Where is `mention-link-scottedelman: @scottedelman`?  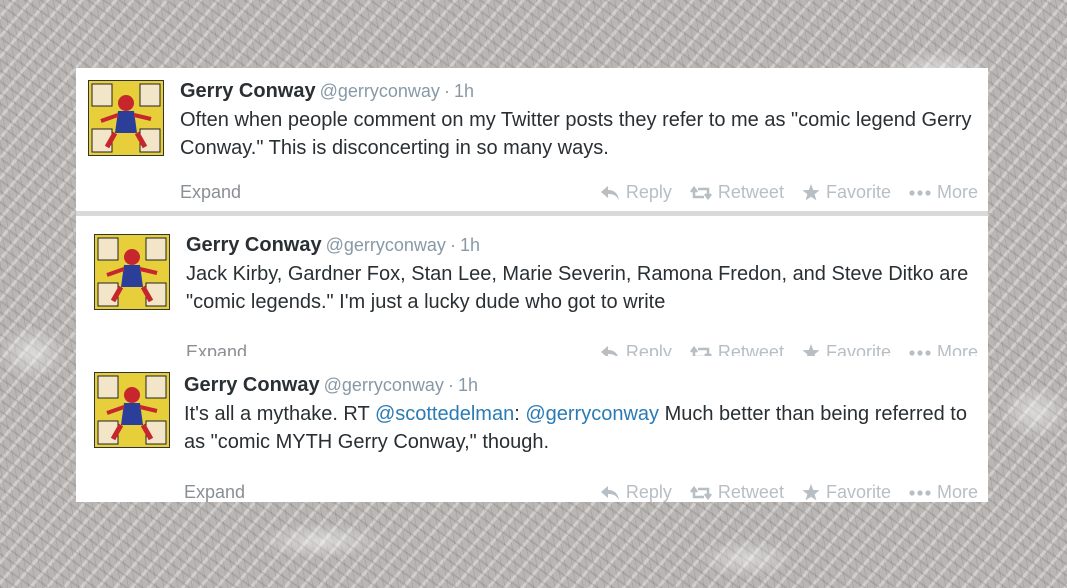
mention-link-scottedelman: @scottedelman is located at coordinates (444, 414).